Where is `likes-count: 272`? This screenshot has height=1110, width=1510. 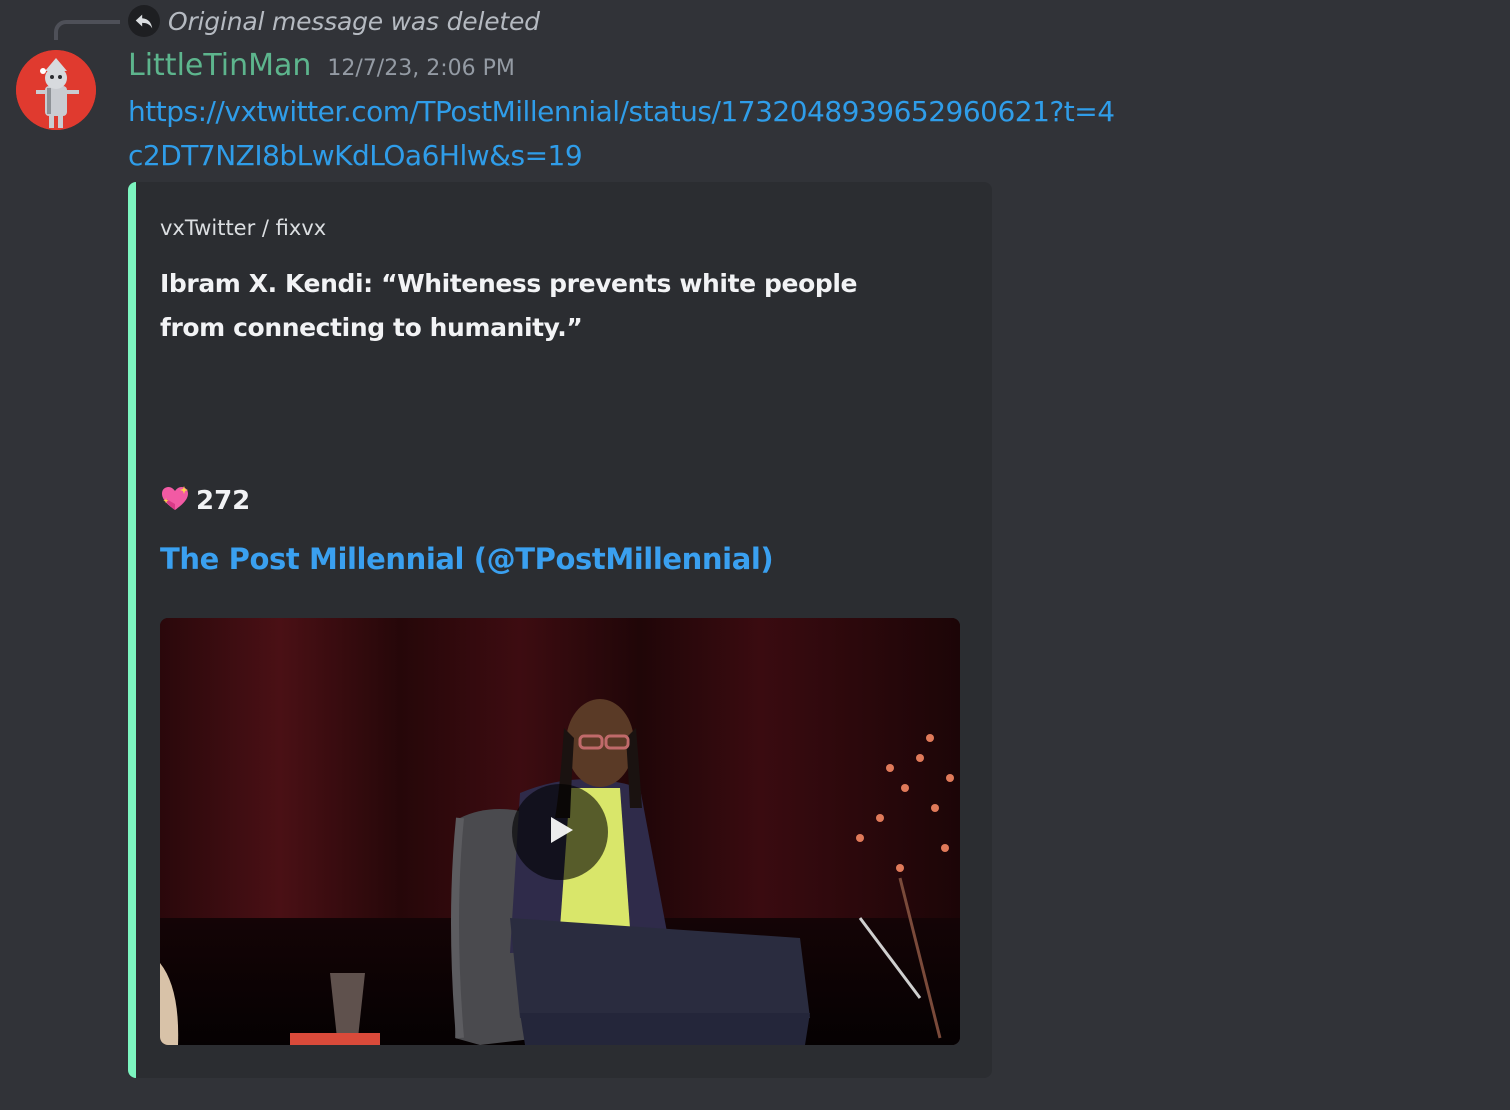
likes-count: 272 is located at coordinates (223, 501).